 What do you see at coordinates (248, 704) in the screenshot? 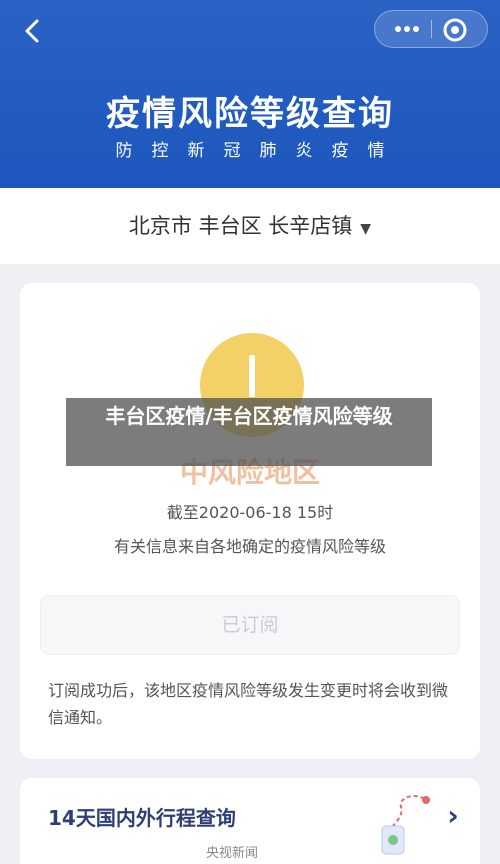
I see `subscription-notice: 订阅成功后，该地区疫情风险等级发生变更时将会收到微信通知。` at bounding box center [248, 704].